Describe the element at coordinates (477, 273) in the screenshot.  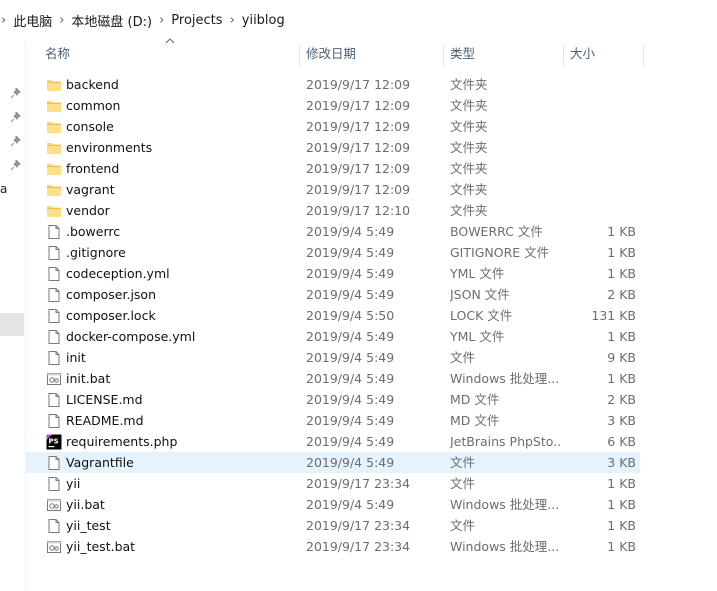
I see `file-type: YML 文件` at that location.